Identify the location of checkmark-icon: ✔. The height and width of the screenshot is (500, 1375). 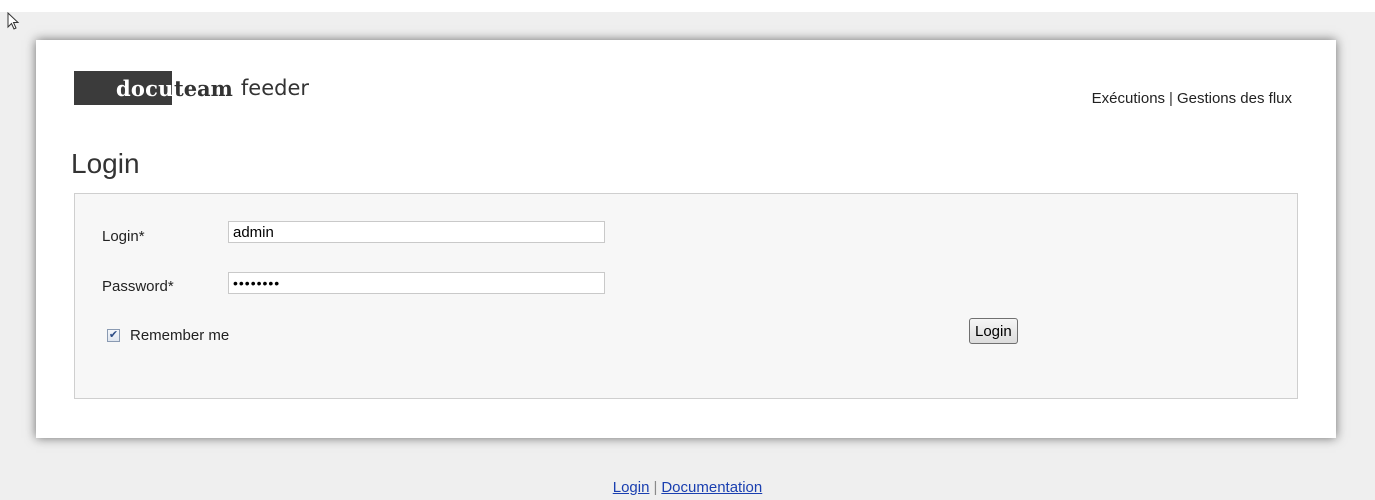
(113, 335).